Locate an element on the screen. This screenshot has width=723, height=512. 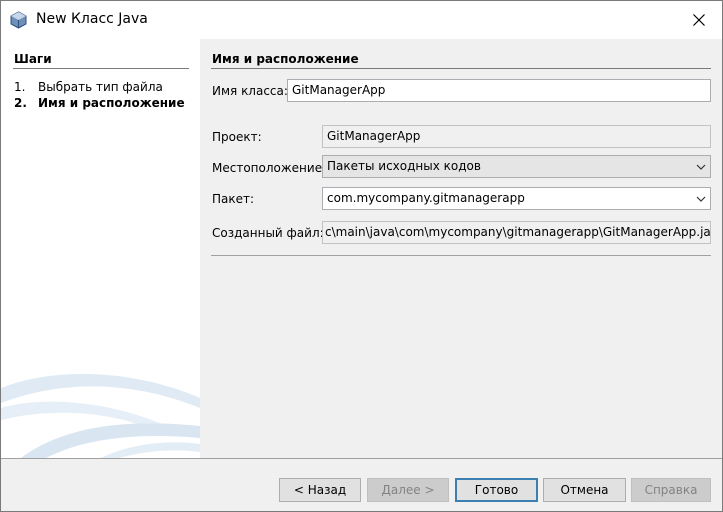
close-icon is located at coordinates (699, 20).